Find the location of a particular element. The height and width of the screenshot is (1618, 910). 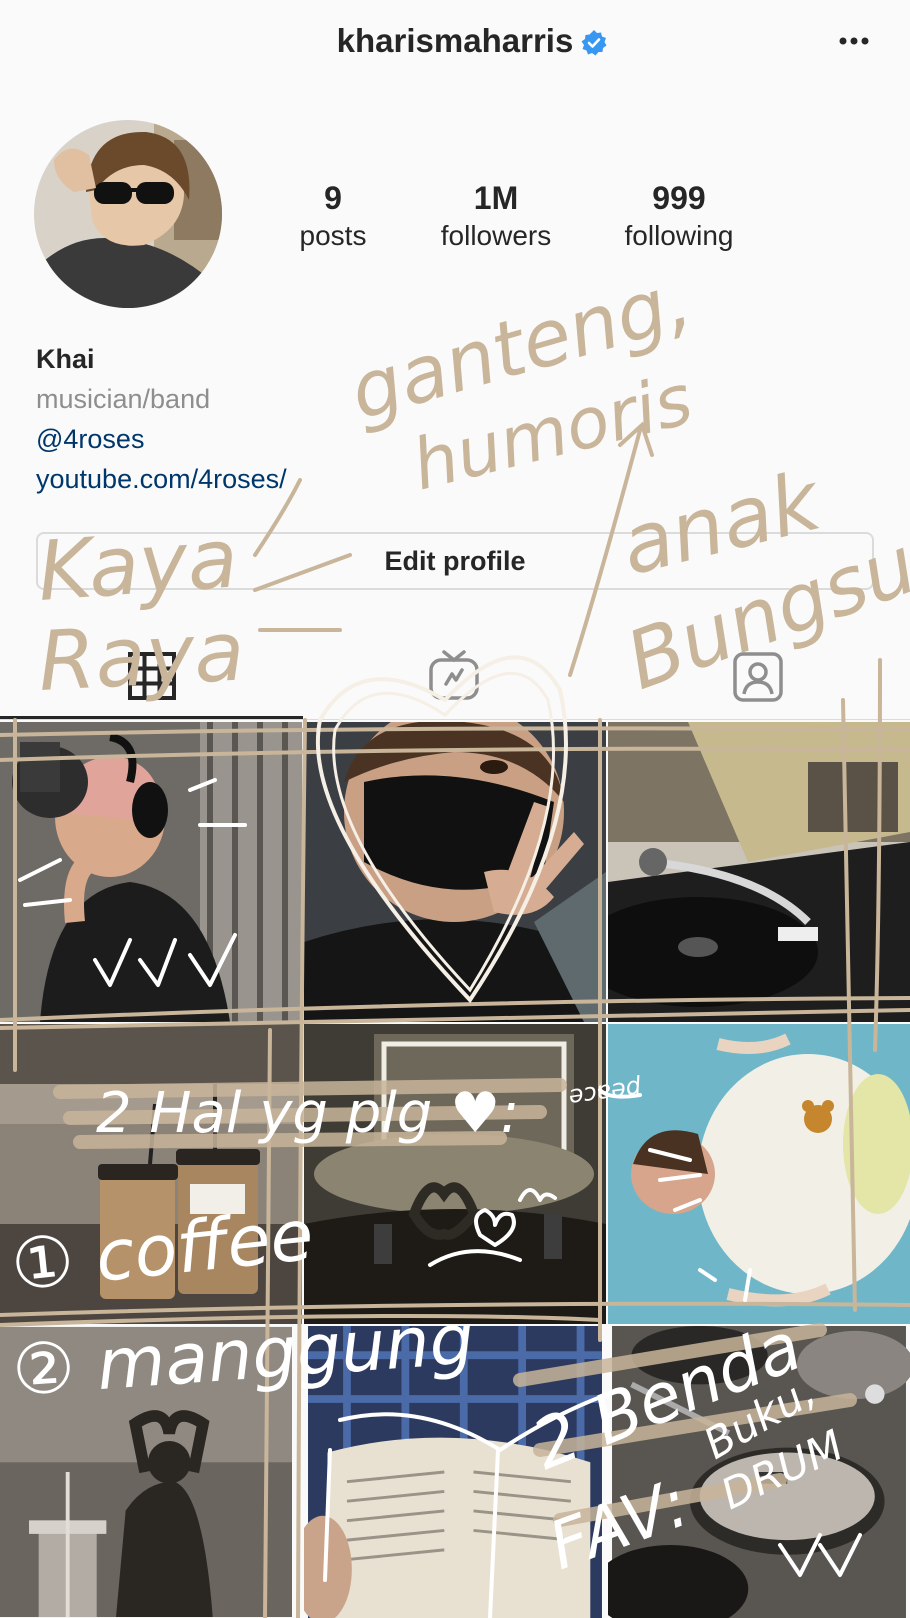

profile-name: Khai is located at coordinates (65, 359).